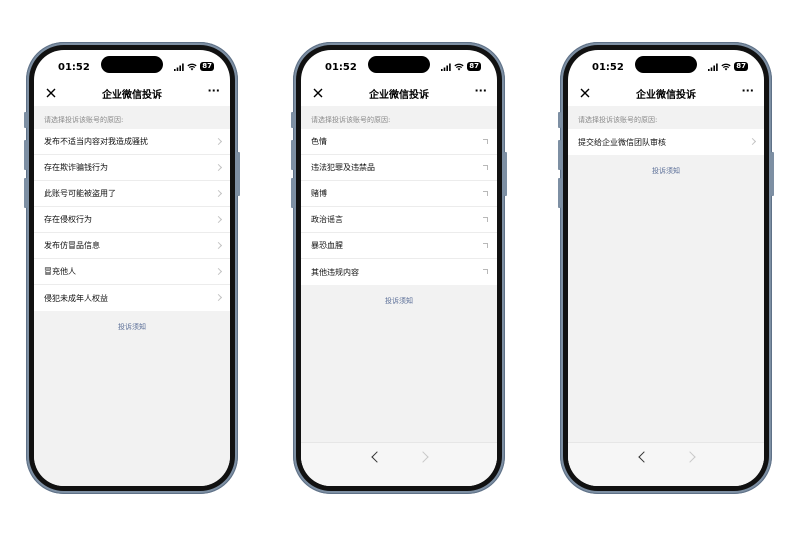  What do you see at coordinates (399, 142) in the screenshot?
I see `list-item: 色情` at bounding box center [399, 142].